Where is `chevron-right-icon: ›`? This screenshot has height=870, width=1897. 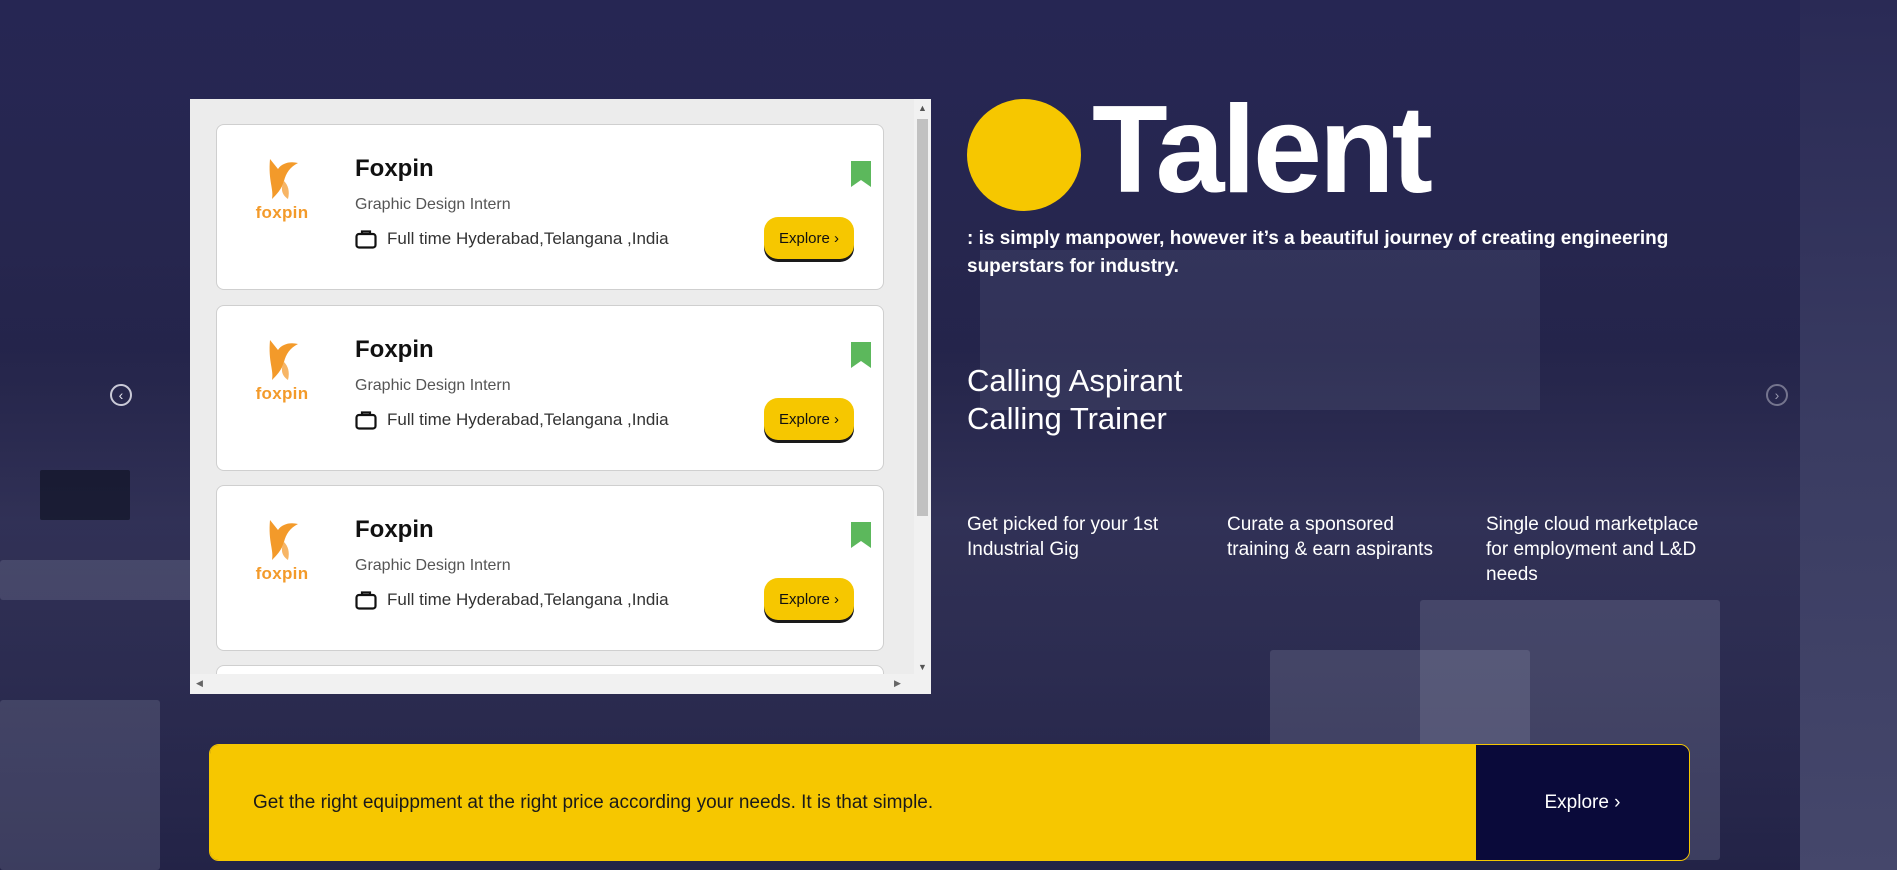
chevron-right-icon: › is located at coordinates (1777, 395).